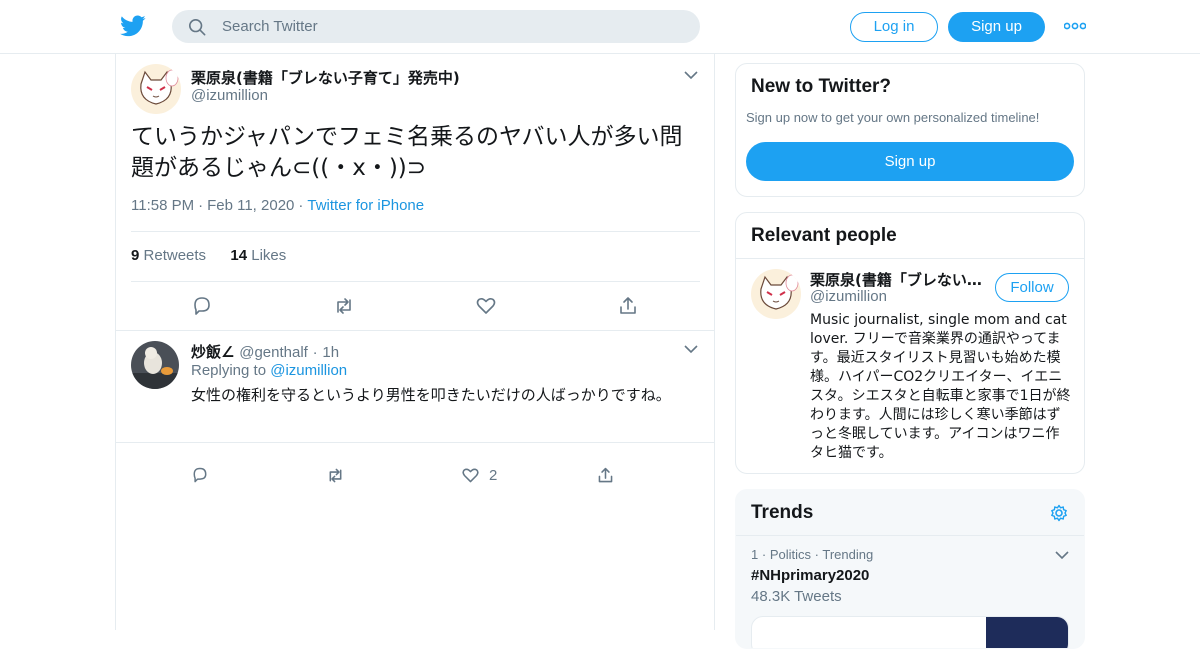  Describe the element at coordinates (848, 296) in the screenshot. I see `person-handle: @izumillion` at that location.